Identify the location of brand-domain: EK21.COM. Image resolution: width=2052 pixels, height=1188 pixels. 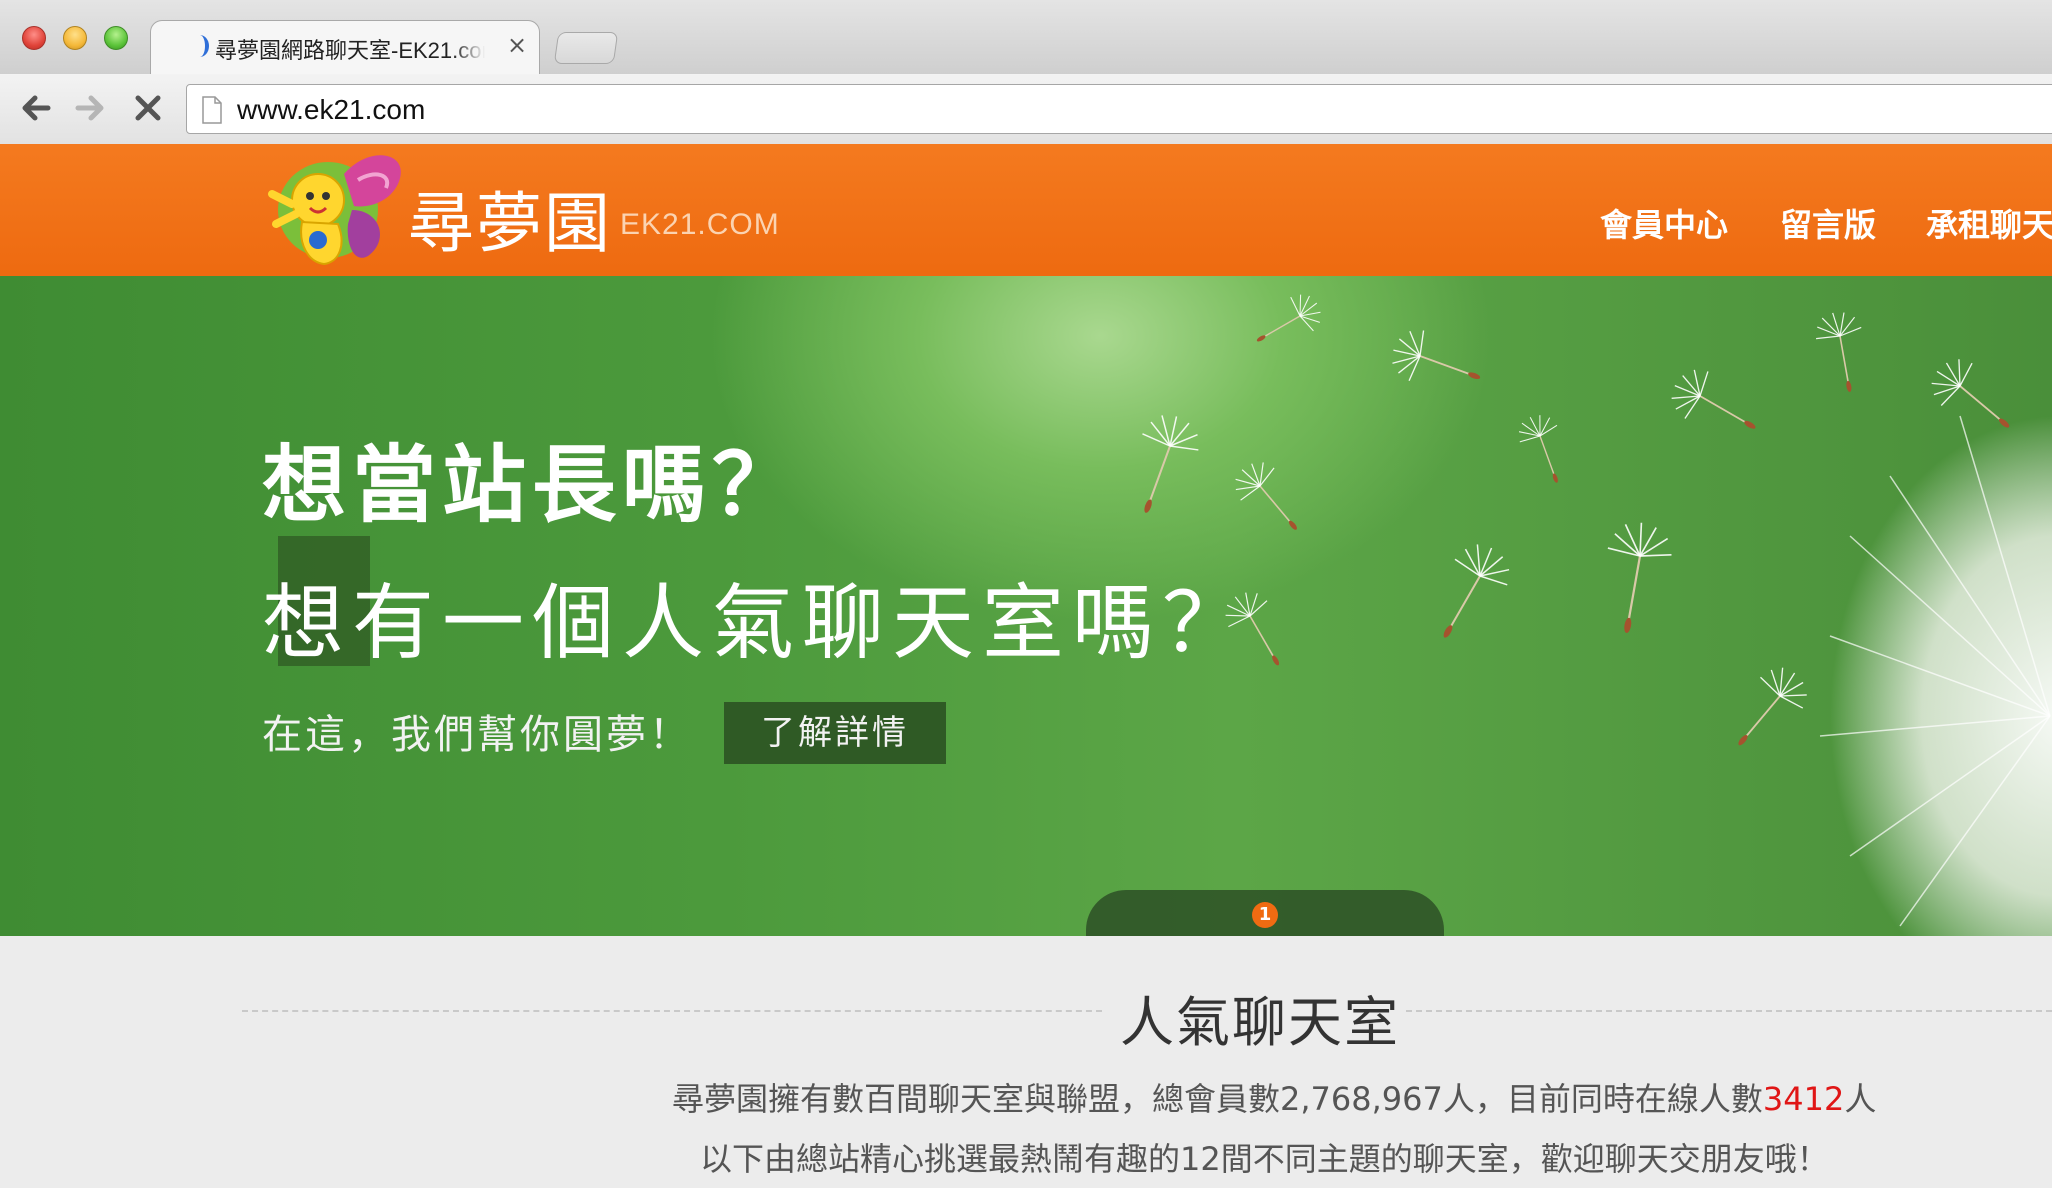
(700, 224).